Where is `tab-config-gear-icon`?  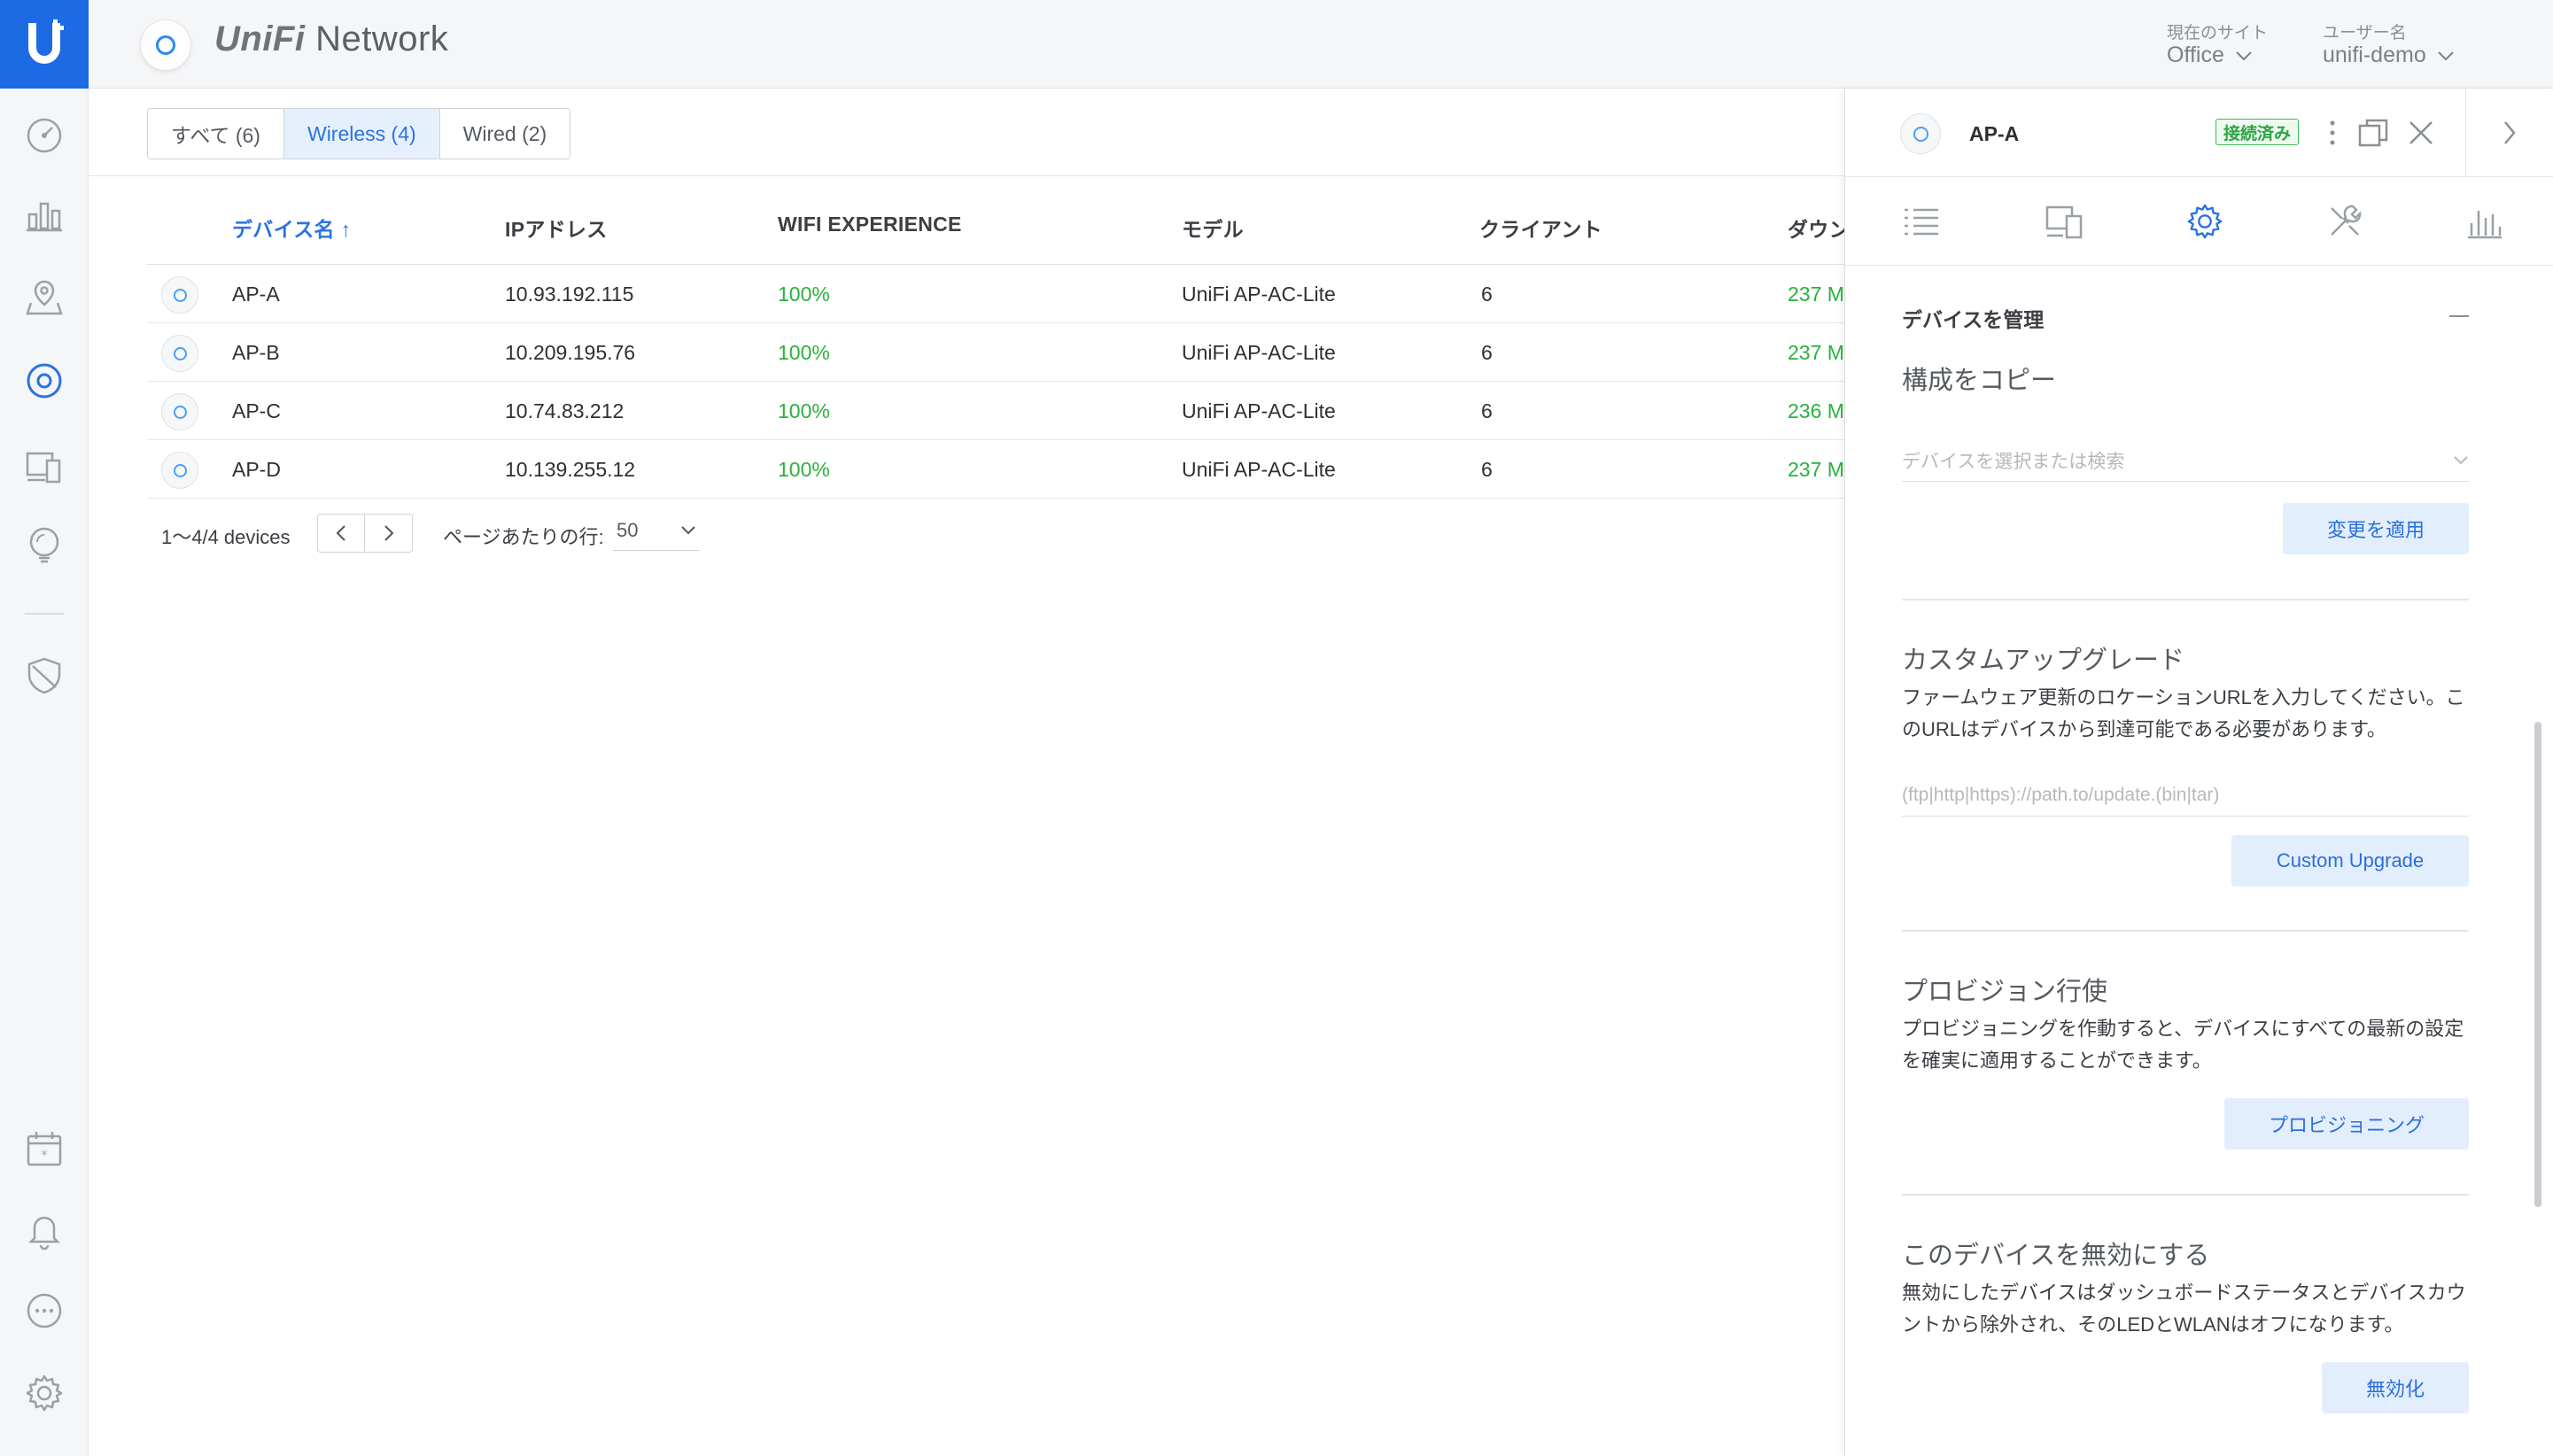
tab-config-gear-icon is located at coordinates (2205, 221).